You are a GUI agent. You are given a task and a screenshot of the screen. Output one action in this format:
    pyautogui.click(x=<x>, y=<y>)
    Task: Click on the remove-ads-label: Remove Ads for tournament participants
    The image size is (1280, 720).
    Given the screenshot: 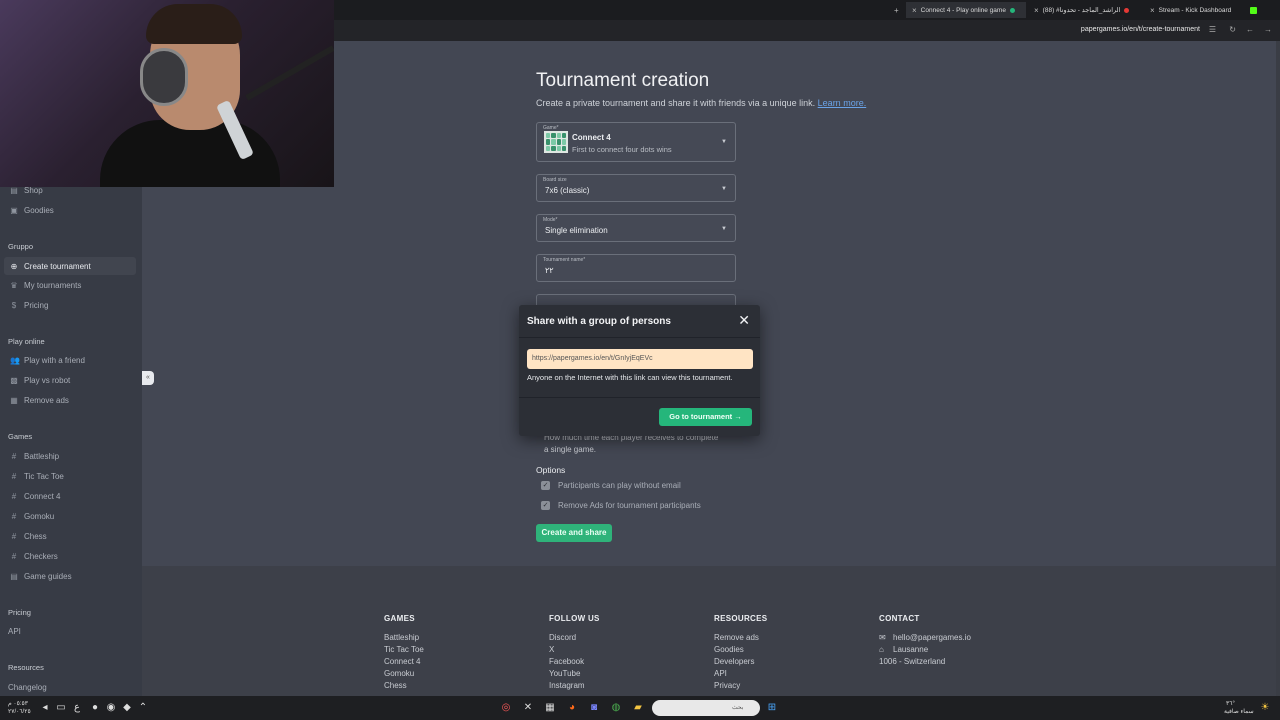 What is the action you would take?
    pyautogui.click(x=629, y=505)
    